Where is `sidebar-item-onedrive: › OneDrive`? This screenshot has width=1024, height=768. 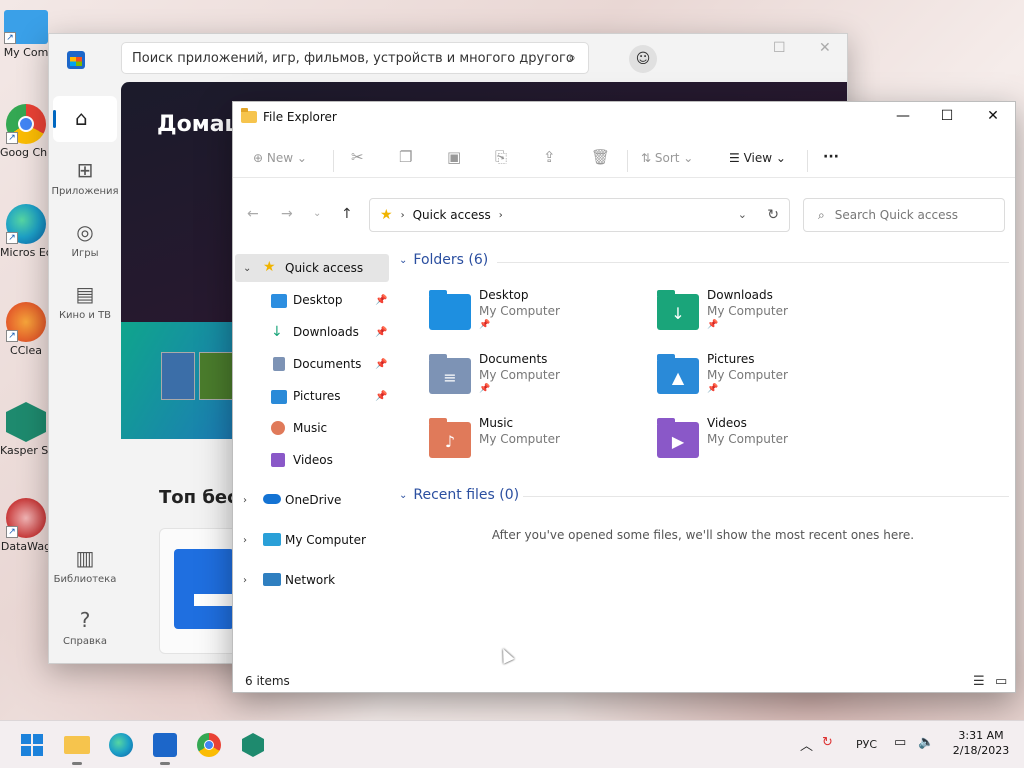 sidebar-item-onedrive: › OneDrive is located at coordinates (312, 500).